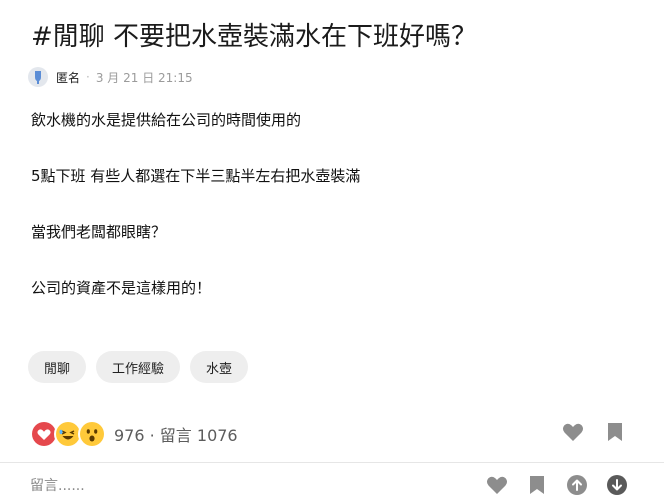 Image resolution: width=664 pixels, height=504 pixels. Describe the element at coordinates (68, 77) in the screenshot. I see `author-name: 匿名` at that location.